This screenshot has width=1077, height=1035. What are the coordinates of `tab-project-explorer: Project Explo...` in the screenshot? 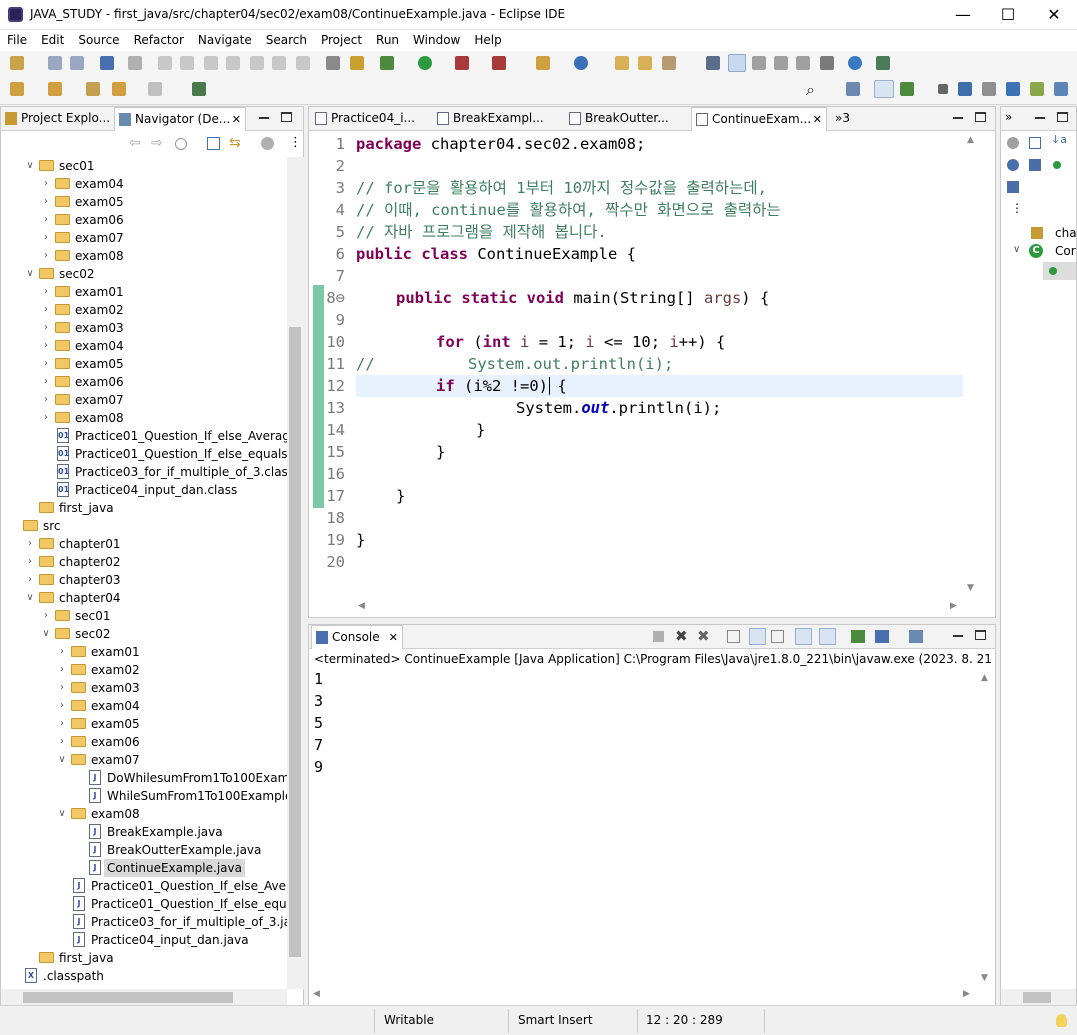 It's located at (57, 119).